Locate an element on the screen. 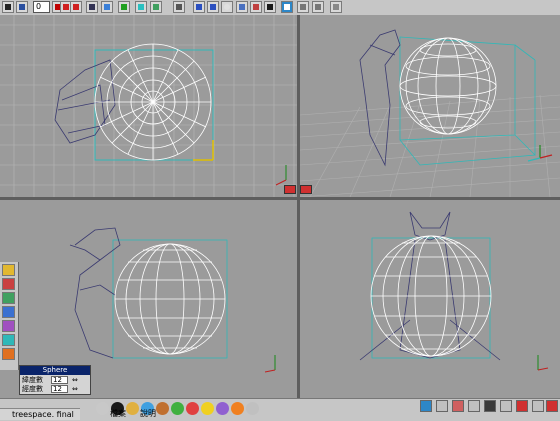 This screenshot has width=560, height=421. object-icon is located at coordinates (213, 7).